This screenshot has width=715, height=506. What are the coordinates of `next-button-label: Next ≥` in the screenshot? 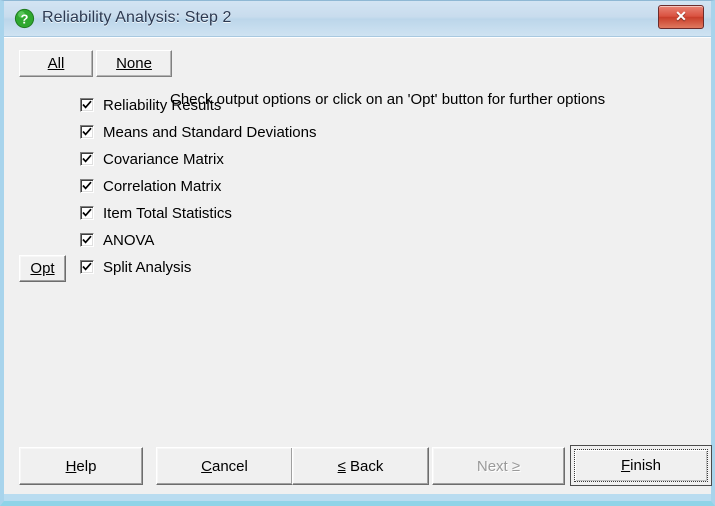 It's located at (498, 466).